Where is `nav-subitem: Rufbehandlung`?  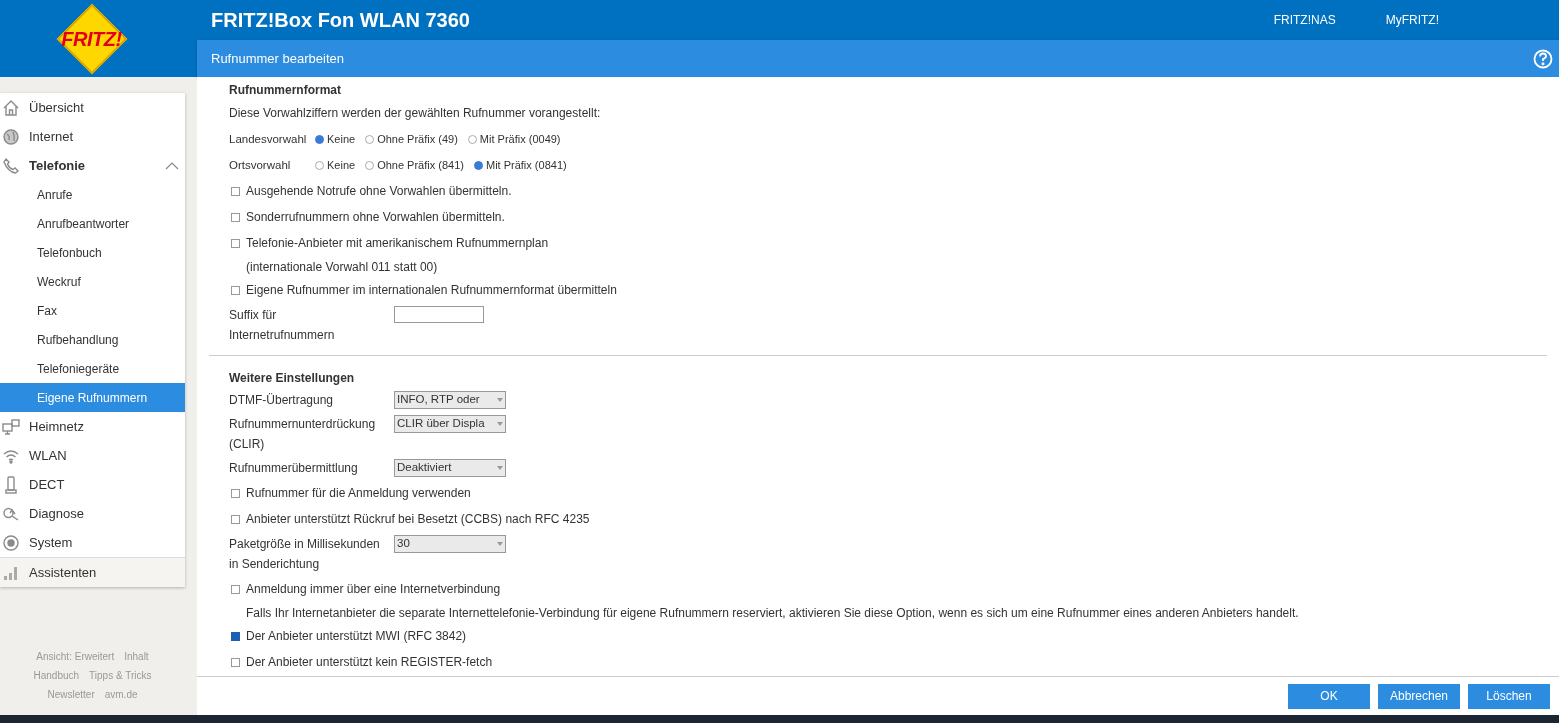 nav-subitem: Rufbehandlung is located at coordinates (92, 339).